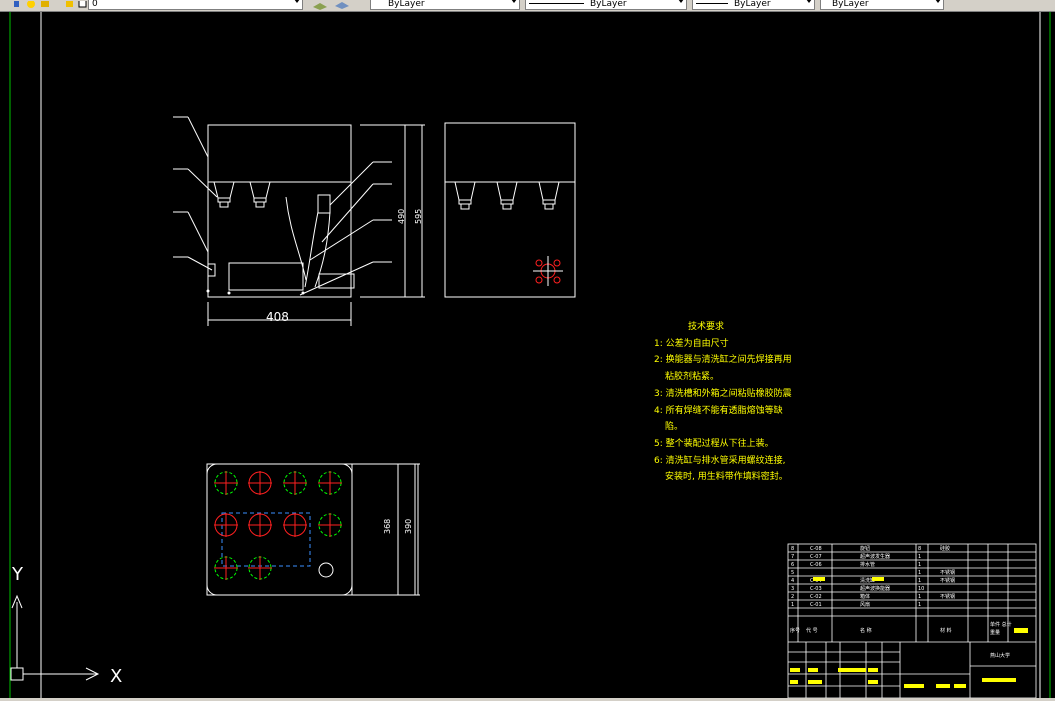 Image resolution: width=1055 pixels, height=701 pixels. What do you see at coordinates (401, 216) in the screenshot?
I see `dim-height-inner-label: 490` at bounding box center [401, 216].